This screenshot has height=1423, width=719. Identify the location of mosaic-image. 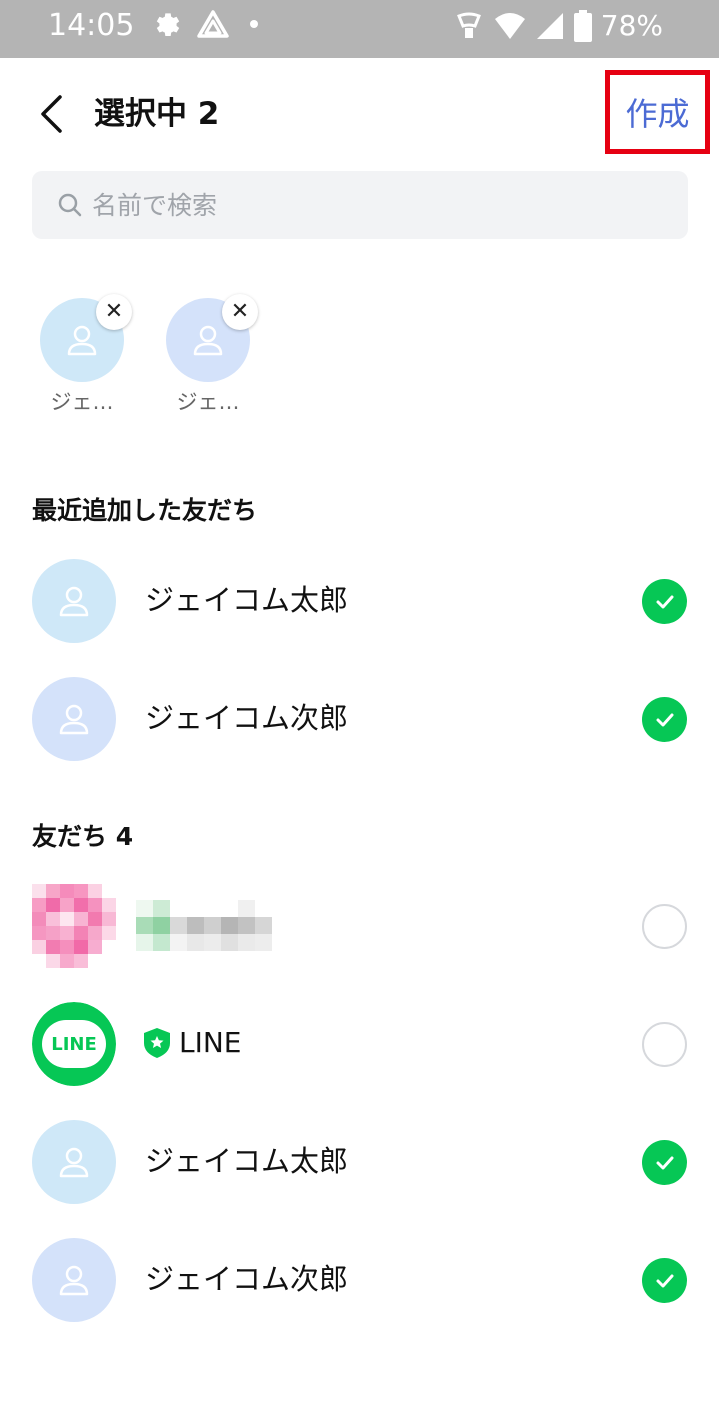
(74, 926).